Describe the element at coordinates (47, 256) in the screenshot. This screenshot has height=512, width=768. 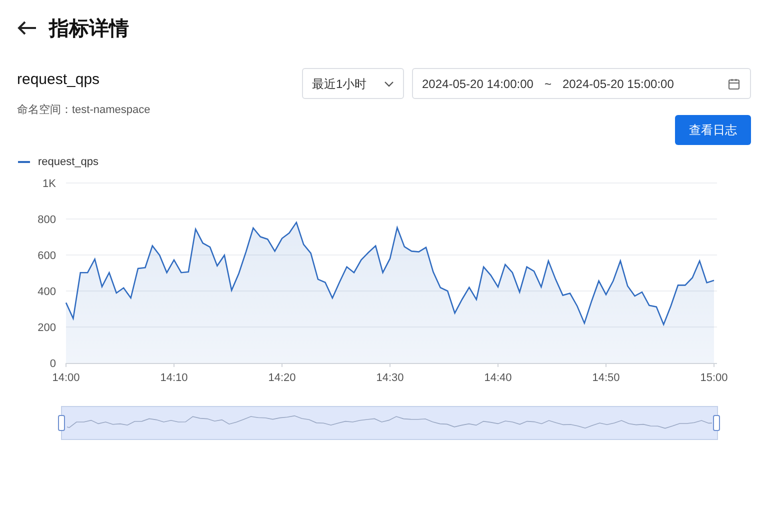
I see `axis-label: 600` at that location.